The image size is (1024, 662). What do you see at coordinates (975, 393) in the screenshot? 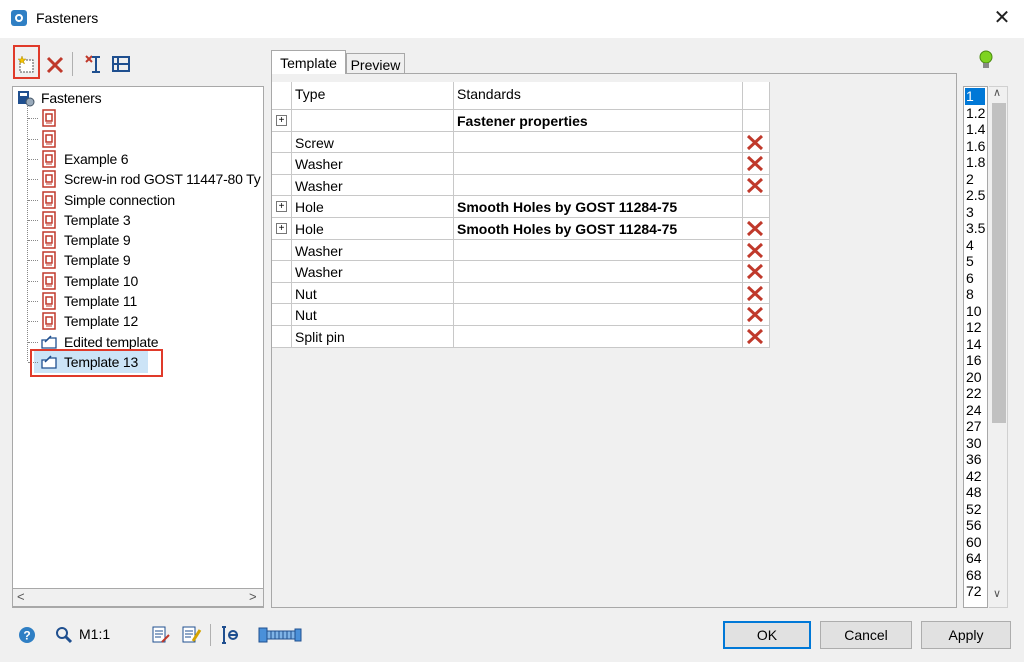
I see `size-item: 22` at bounding box center [975, 393].